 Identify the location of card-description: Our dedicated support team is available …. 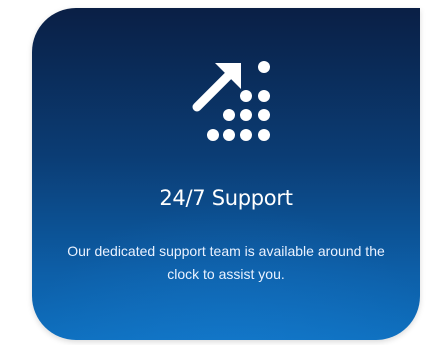
(226, 262).